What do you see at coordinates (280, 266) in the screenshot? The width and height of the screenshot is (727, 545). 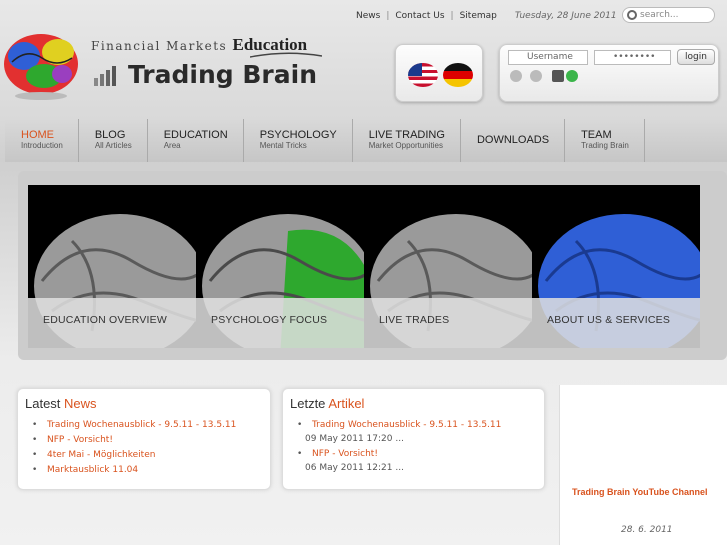 I see `slide-psychology-focus: PSYCHOLOGY FOCUS` at bounding box center [280, 266].